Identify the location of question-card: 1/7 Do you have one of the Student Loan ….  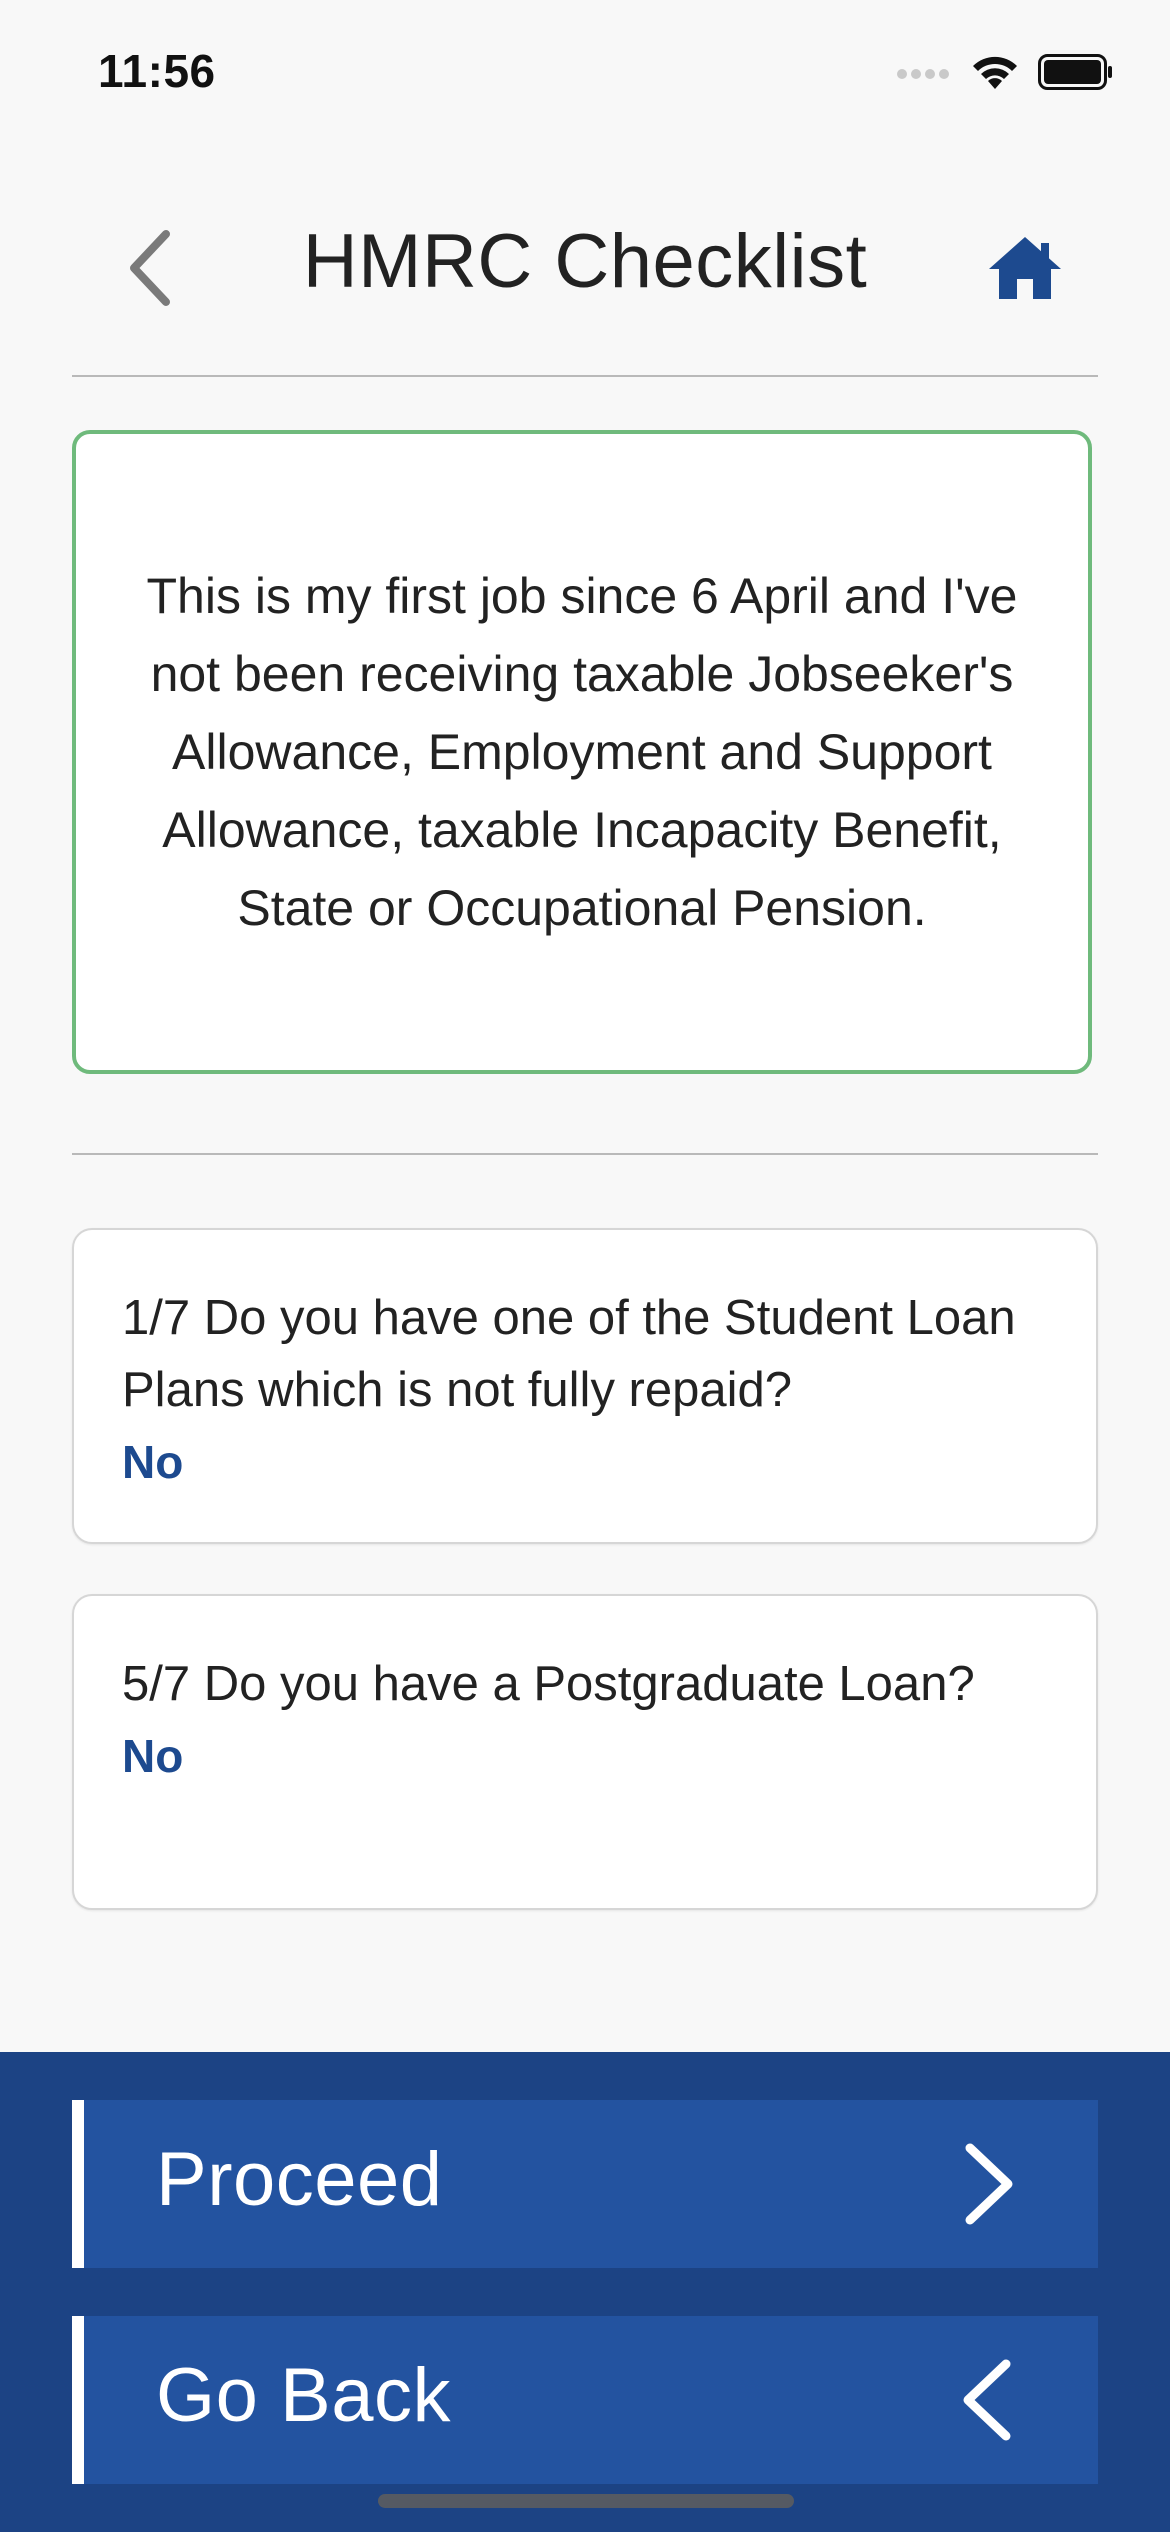
(585, 1386).